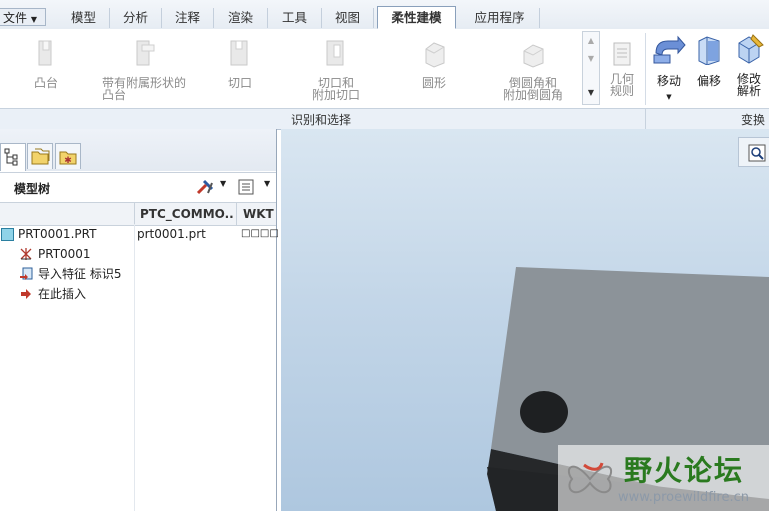 The width and height of the screenshot is (769, 511). Describe the element at coordinates (260, 233) in the screenshot. I see `tree-row-wkt: □□□□` at that location.